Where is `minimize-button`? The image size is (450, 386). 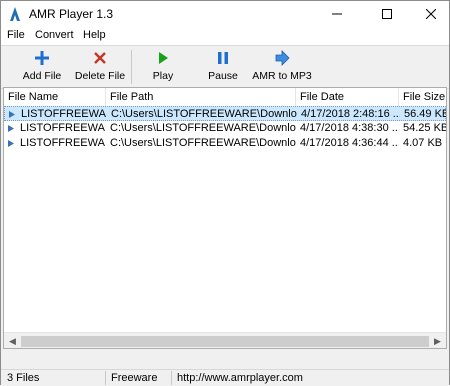
minimize-button is located at coordinates (337, 14).